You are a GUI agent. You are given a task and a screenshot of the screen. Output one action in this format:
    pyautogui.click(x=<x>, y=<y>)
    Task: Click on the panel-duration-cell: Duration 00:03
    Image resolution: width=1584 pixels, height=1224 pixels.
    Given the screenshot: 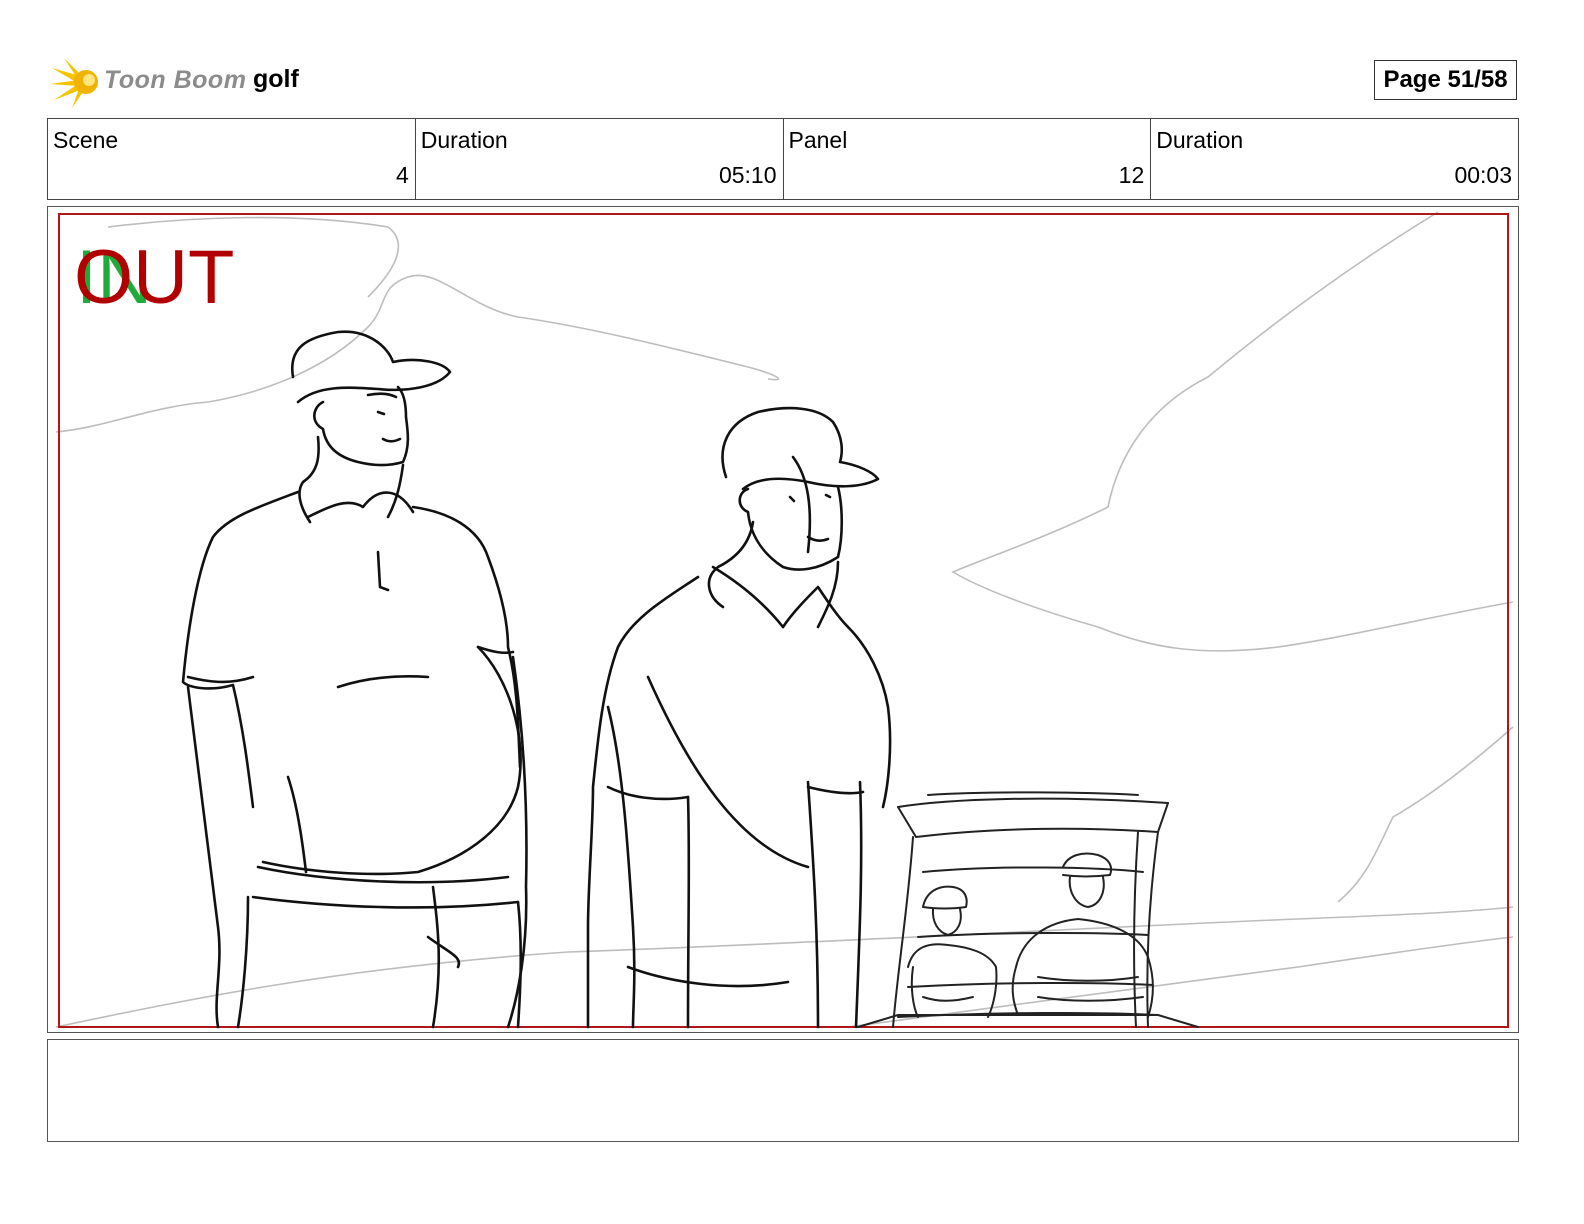 What is the action you would take?
    pyautogui.click(x=1334, y=159)
    